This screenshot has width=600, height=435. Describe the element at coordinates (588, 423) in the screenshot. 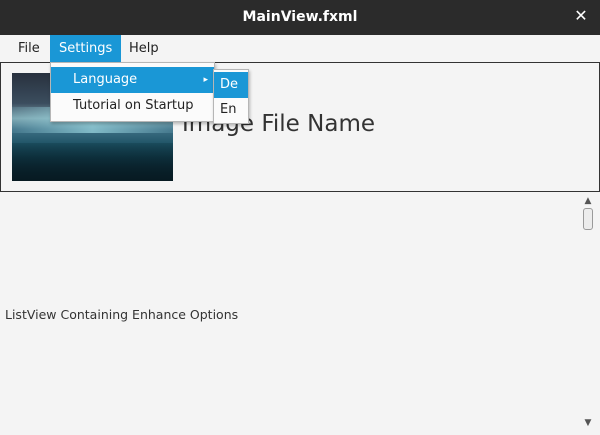

I see `scroll-down-icon: ▼` at that location.